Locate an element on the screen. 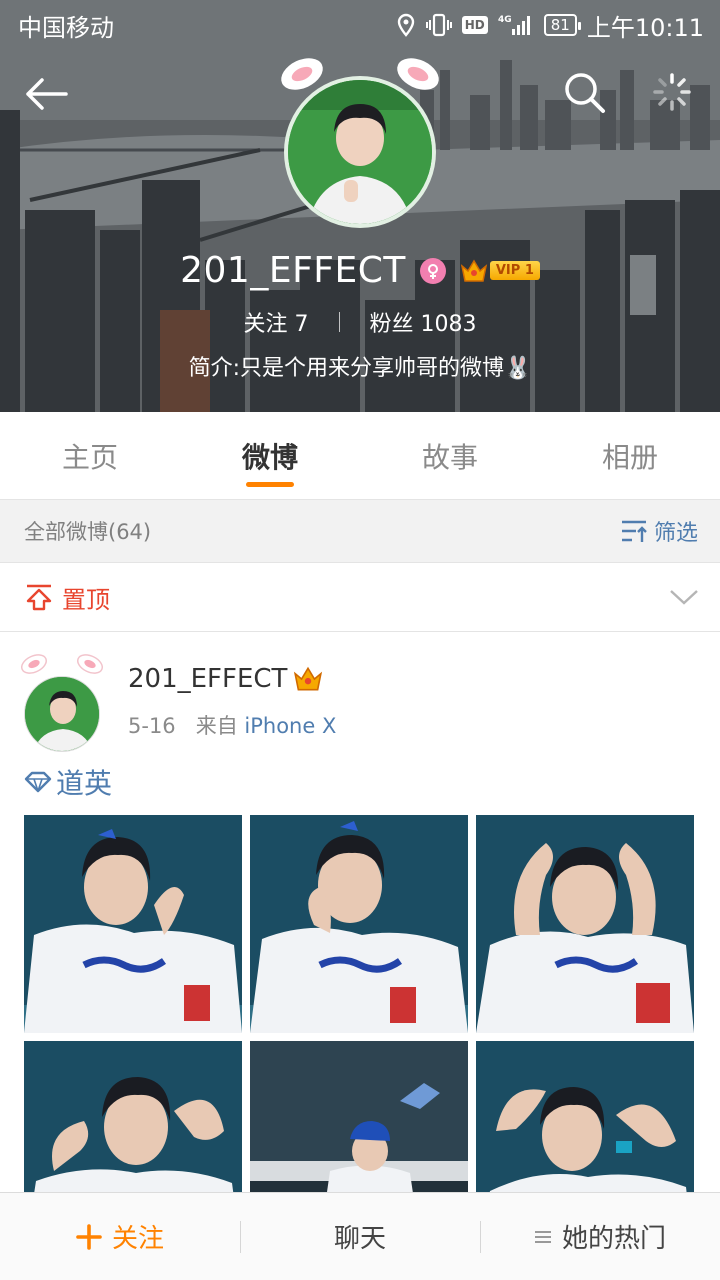 The height and width of the screenshot is (1280, 720). vip-level-label: VIP 1 is located at coordinates (514, 270).